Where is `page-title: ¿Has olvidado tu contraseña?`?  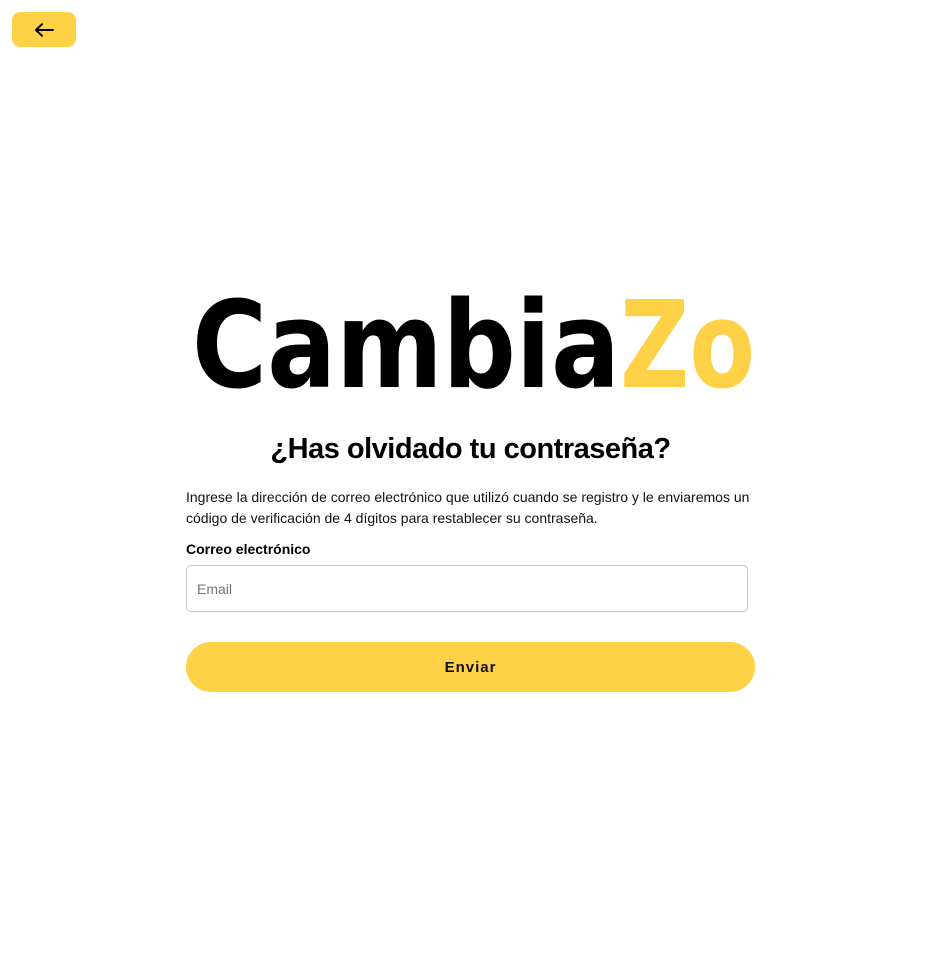 page-title: ¿Has olvidado tu contraseña? is located at coordinates (470, 449).